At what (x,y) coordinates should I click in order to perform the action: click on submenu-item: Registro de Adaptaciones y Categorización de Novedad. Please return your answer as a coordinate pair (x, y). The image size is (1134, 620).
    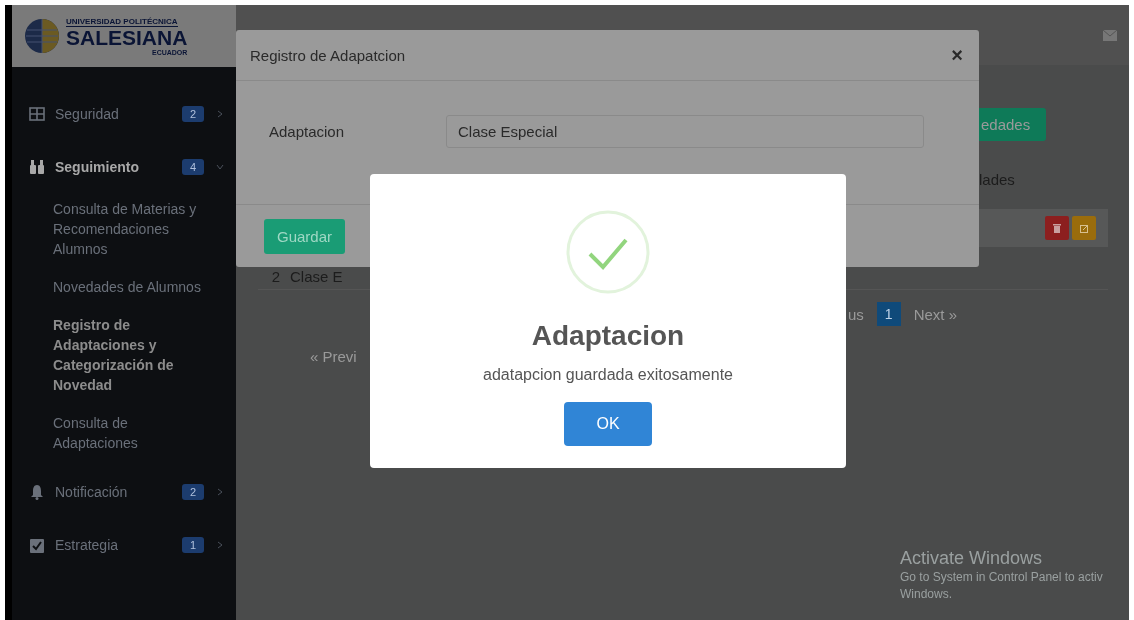
    Looking at the image, I should click on (124, 355).